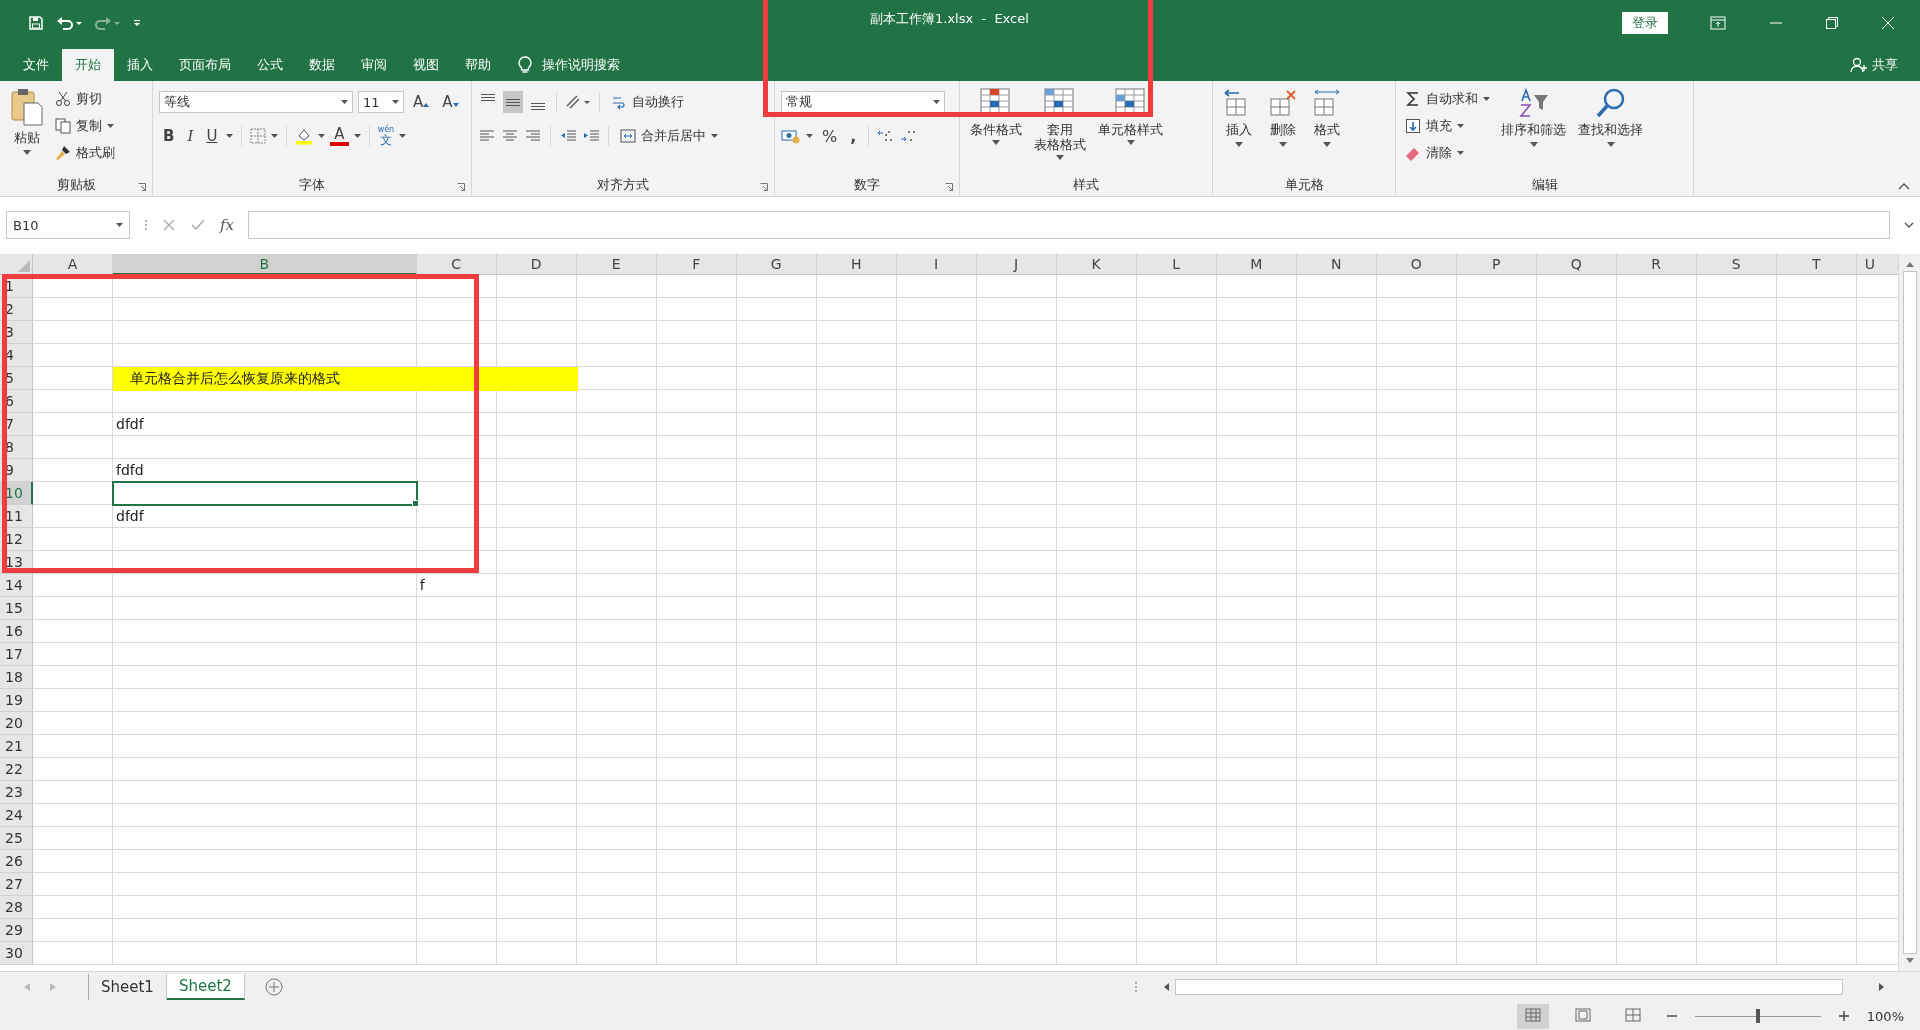  What do you see at coordinates (137, 22) in the screenshot?
I see `customize-icon` at bounding box center [137, 22].